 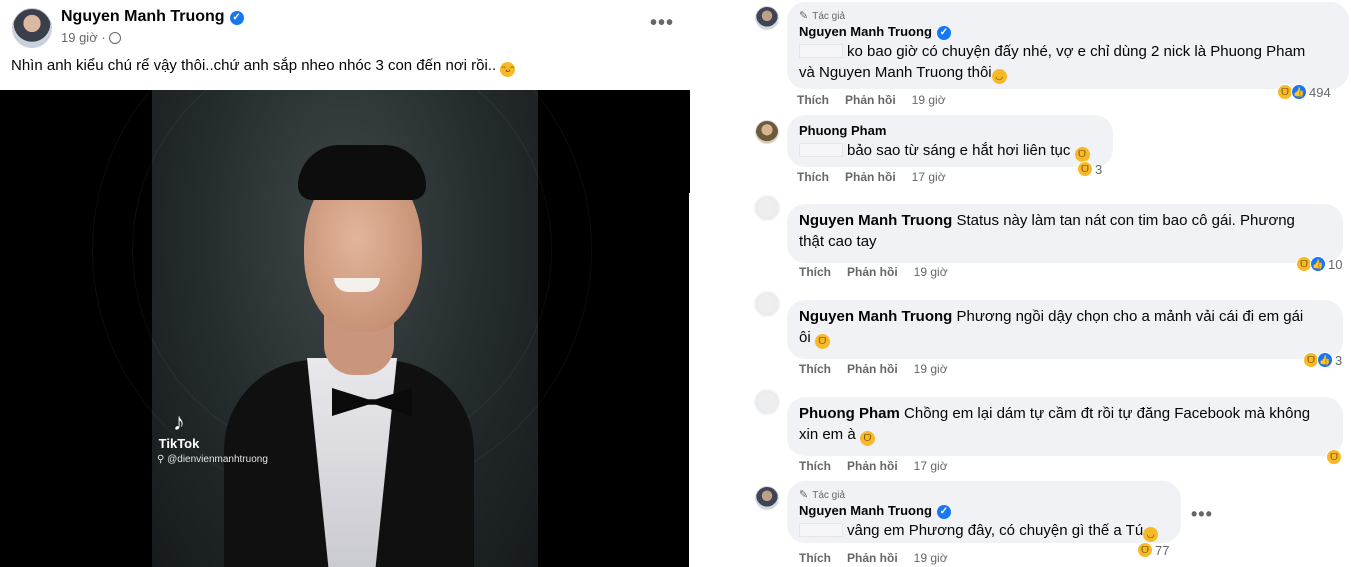 I want to click on reaction-count: 10, so click(x=1335, y=264).